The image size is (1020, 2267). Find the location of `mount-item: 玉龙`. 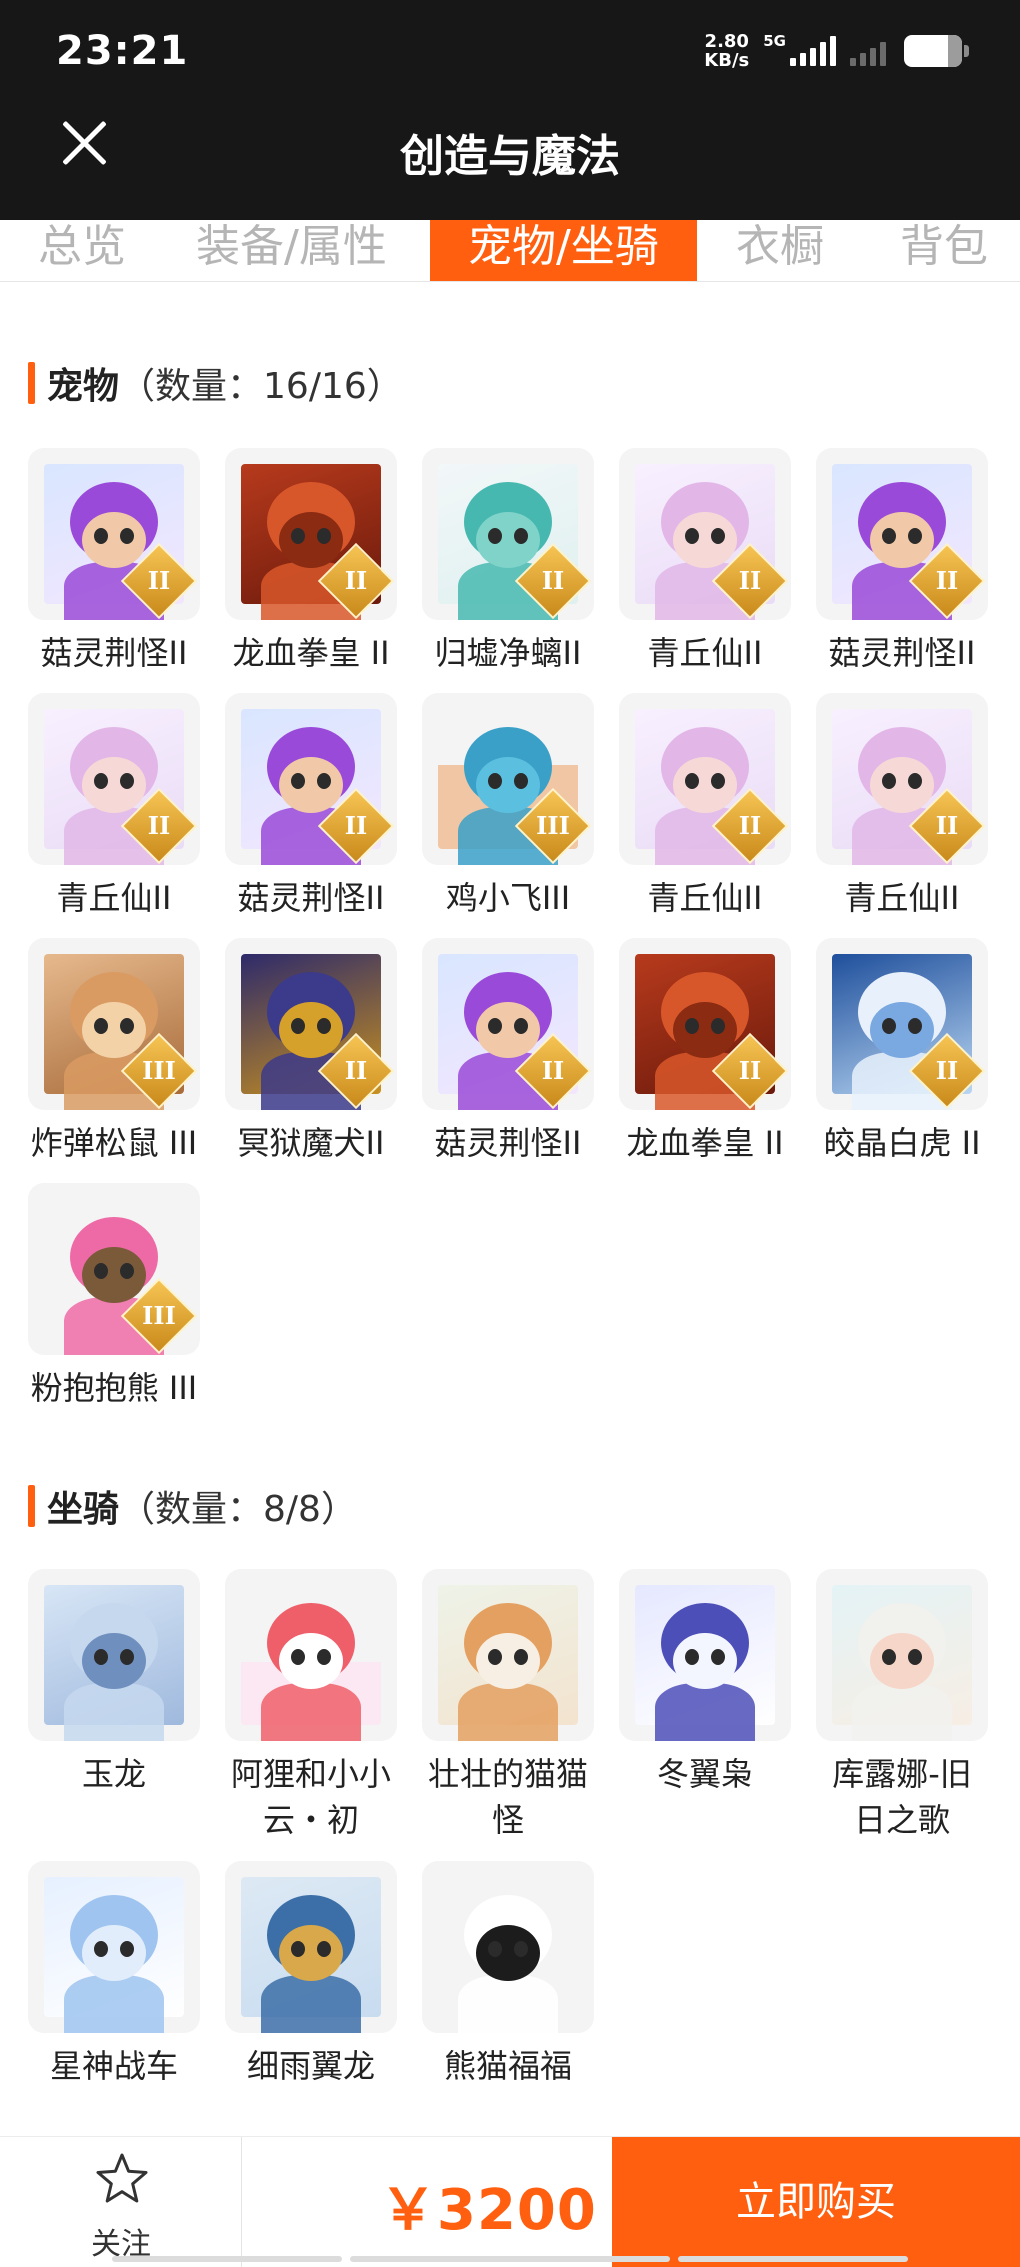

mount-item: 玉龙 is located at coordinates (114, 1683).